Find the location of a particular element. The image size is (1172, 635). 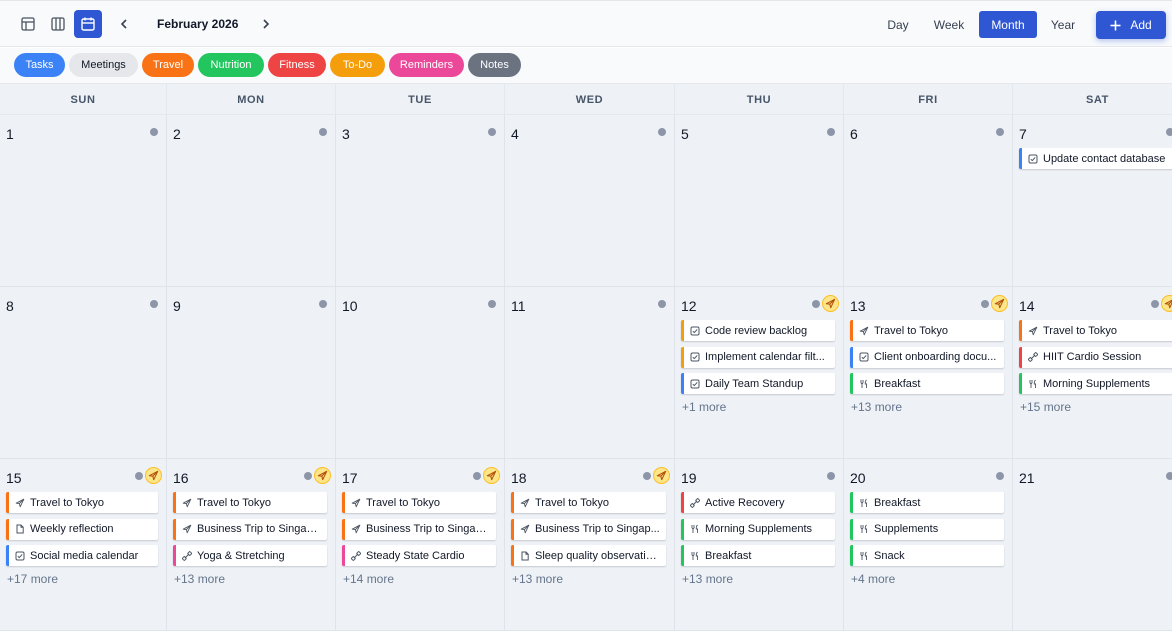

more-events-link: +15 more is located at coordinates (1045, 407).